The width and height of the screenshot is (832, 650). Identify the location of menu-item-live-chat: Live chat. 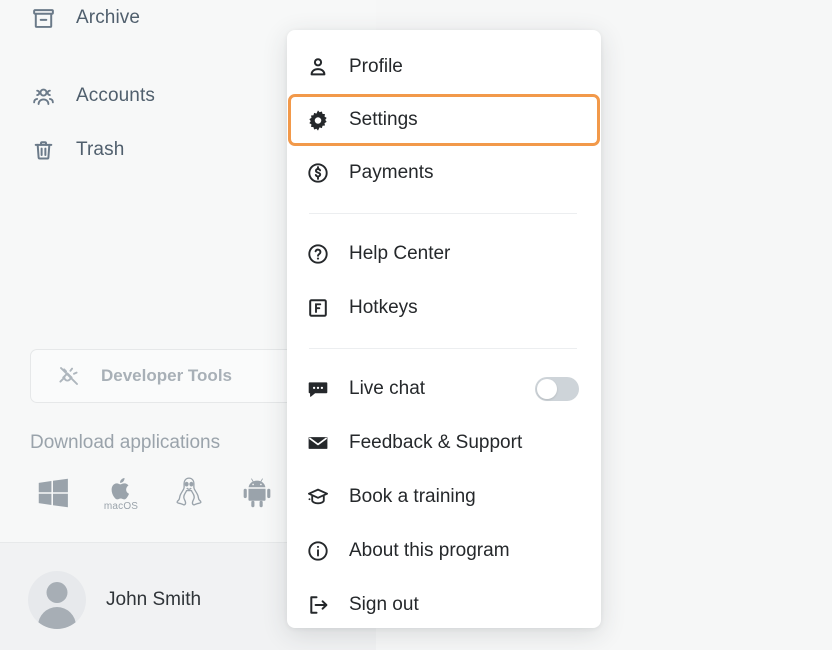
(444, 389).